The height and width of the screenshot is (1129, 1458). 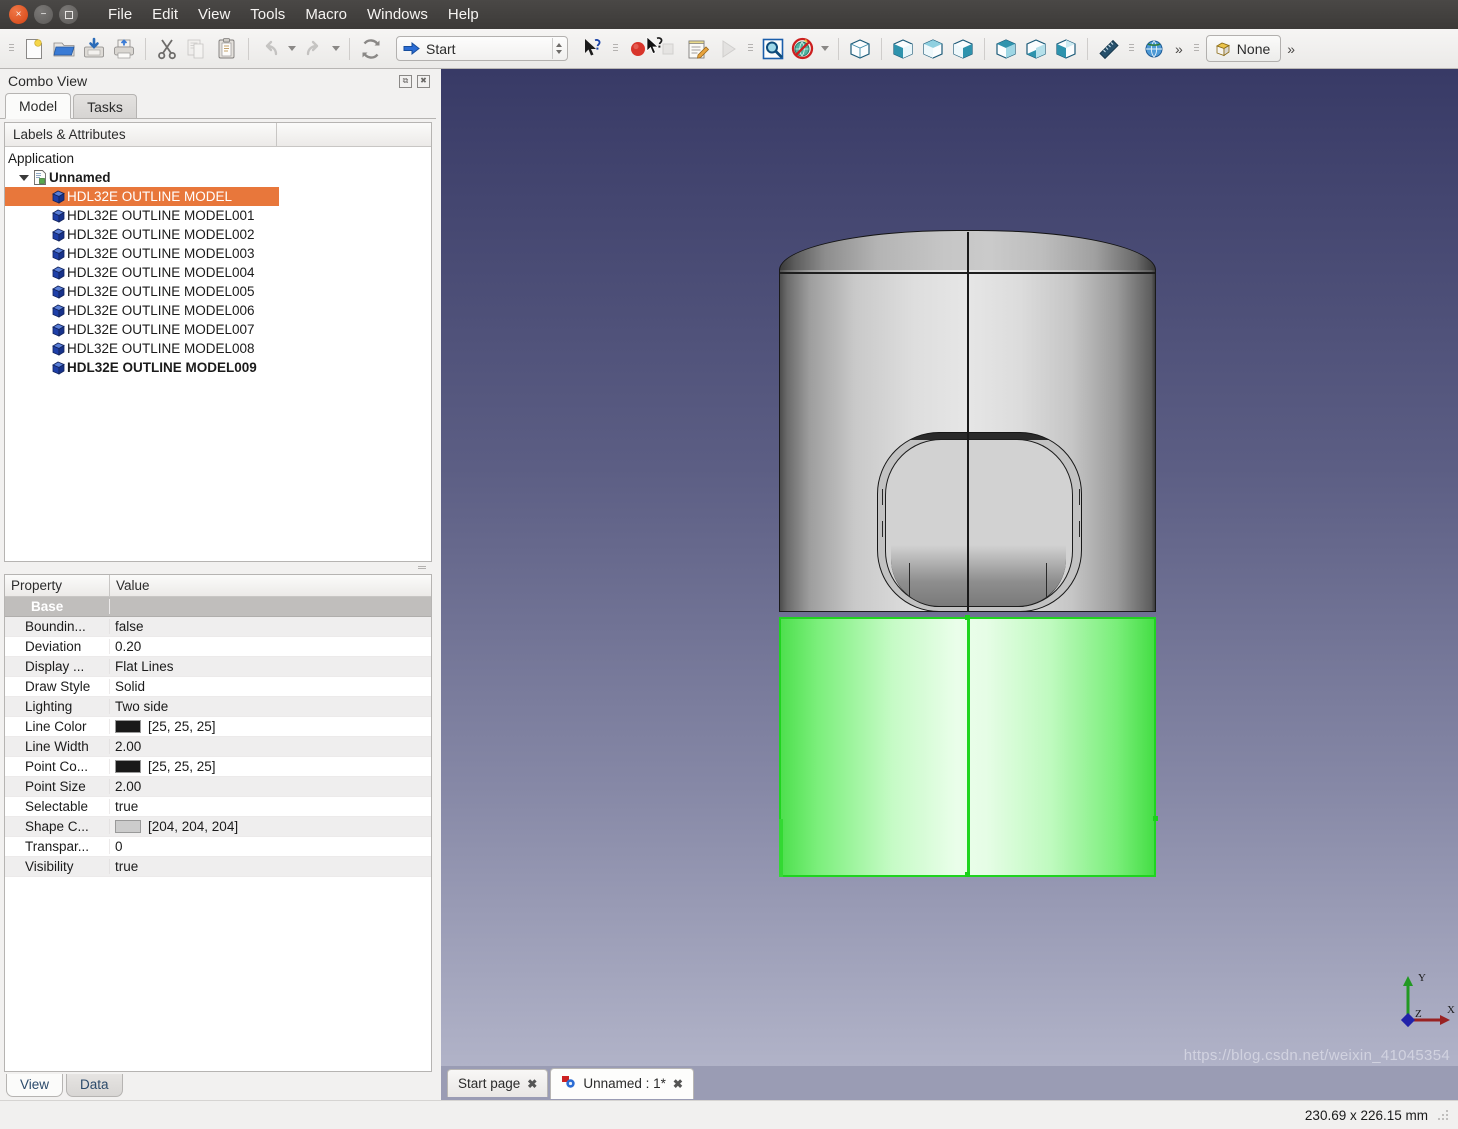 I want to click on tab-view: View, so click(x=35, y=1085).